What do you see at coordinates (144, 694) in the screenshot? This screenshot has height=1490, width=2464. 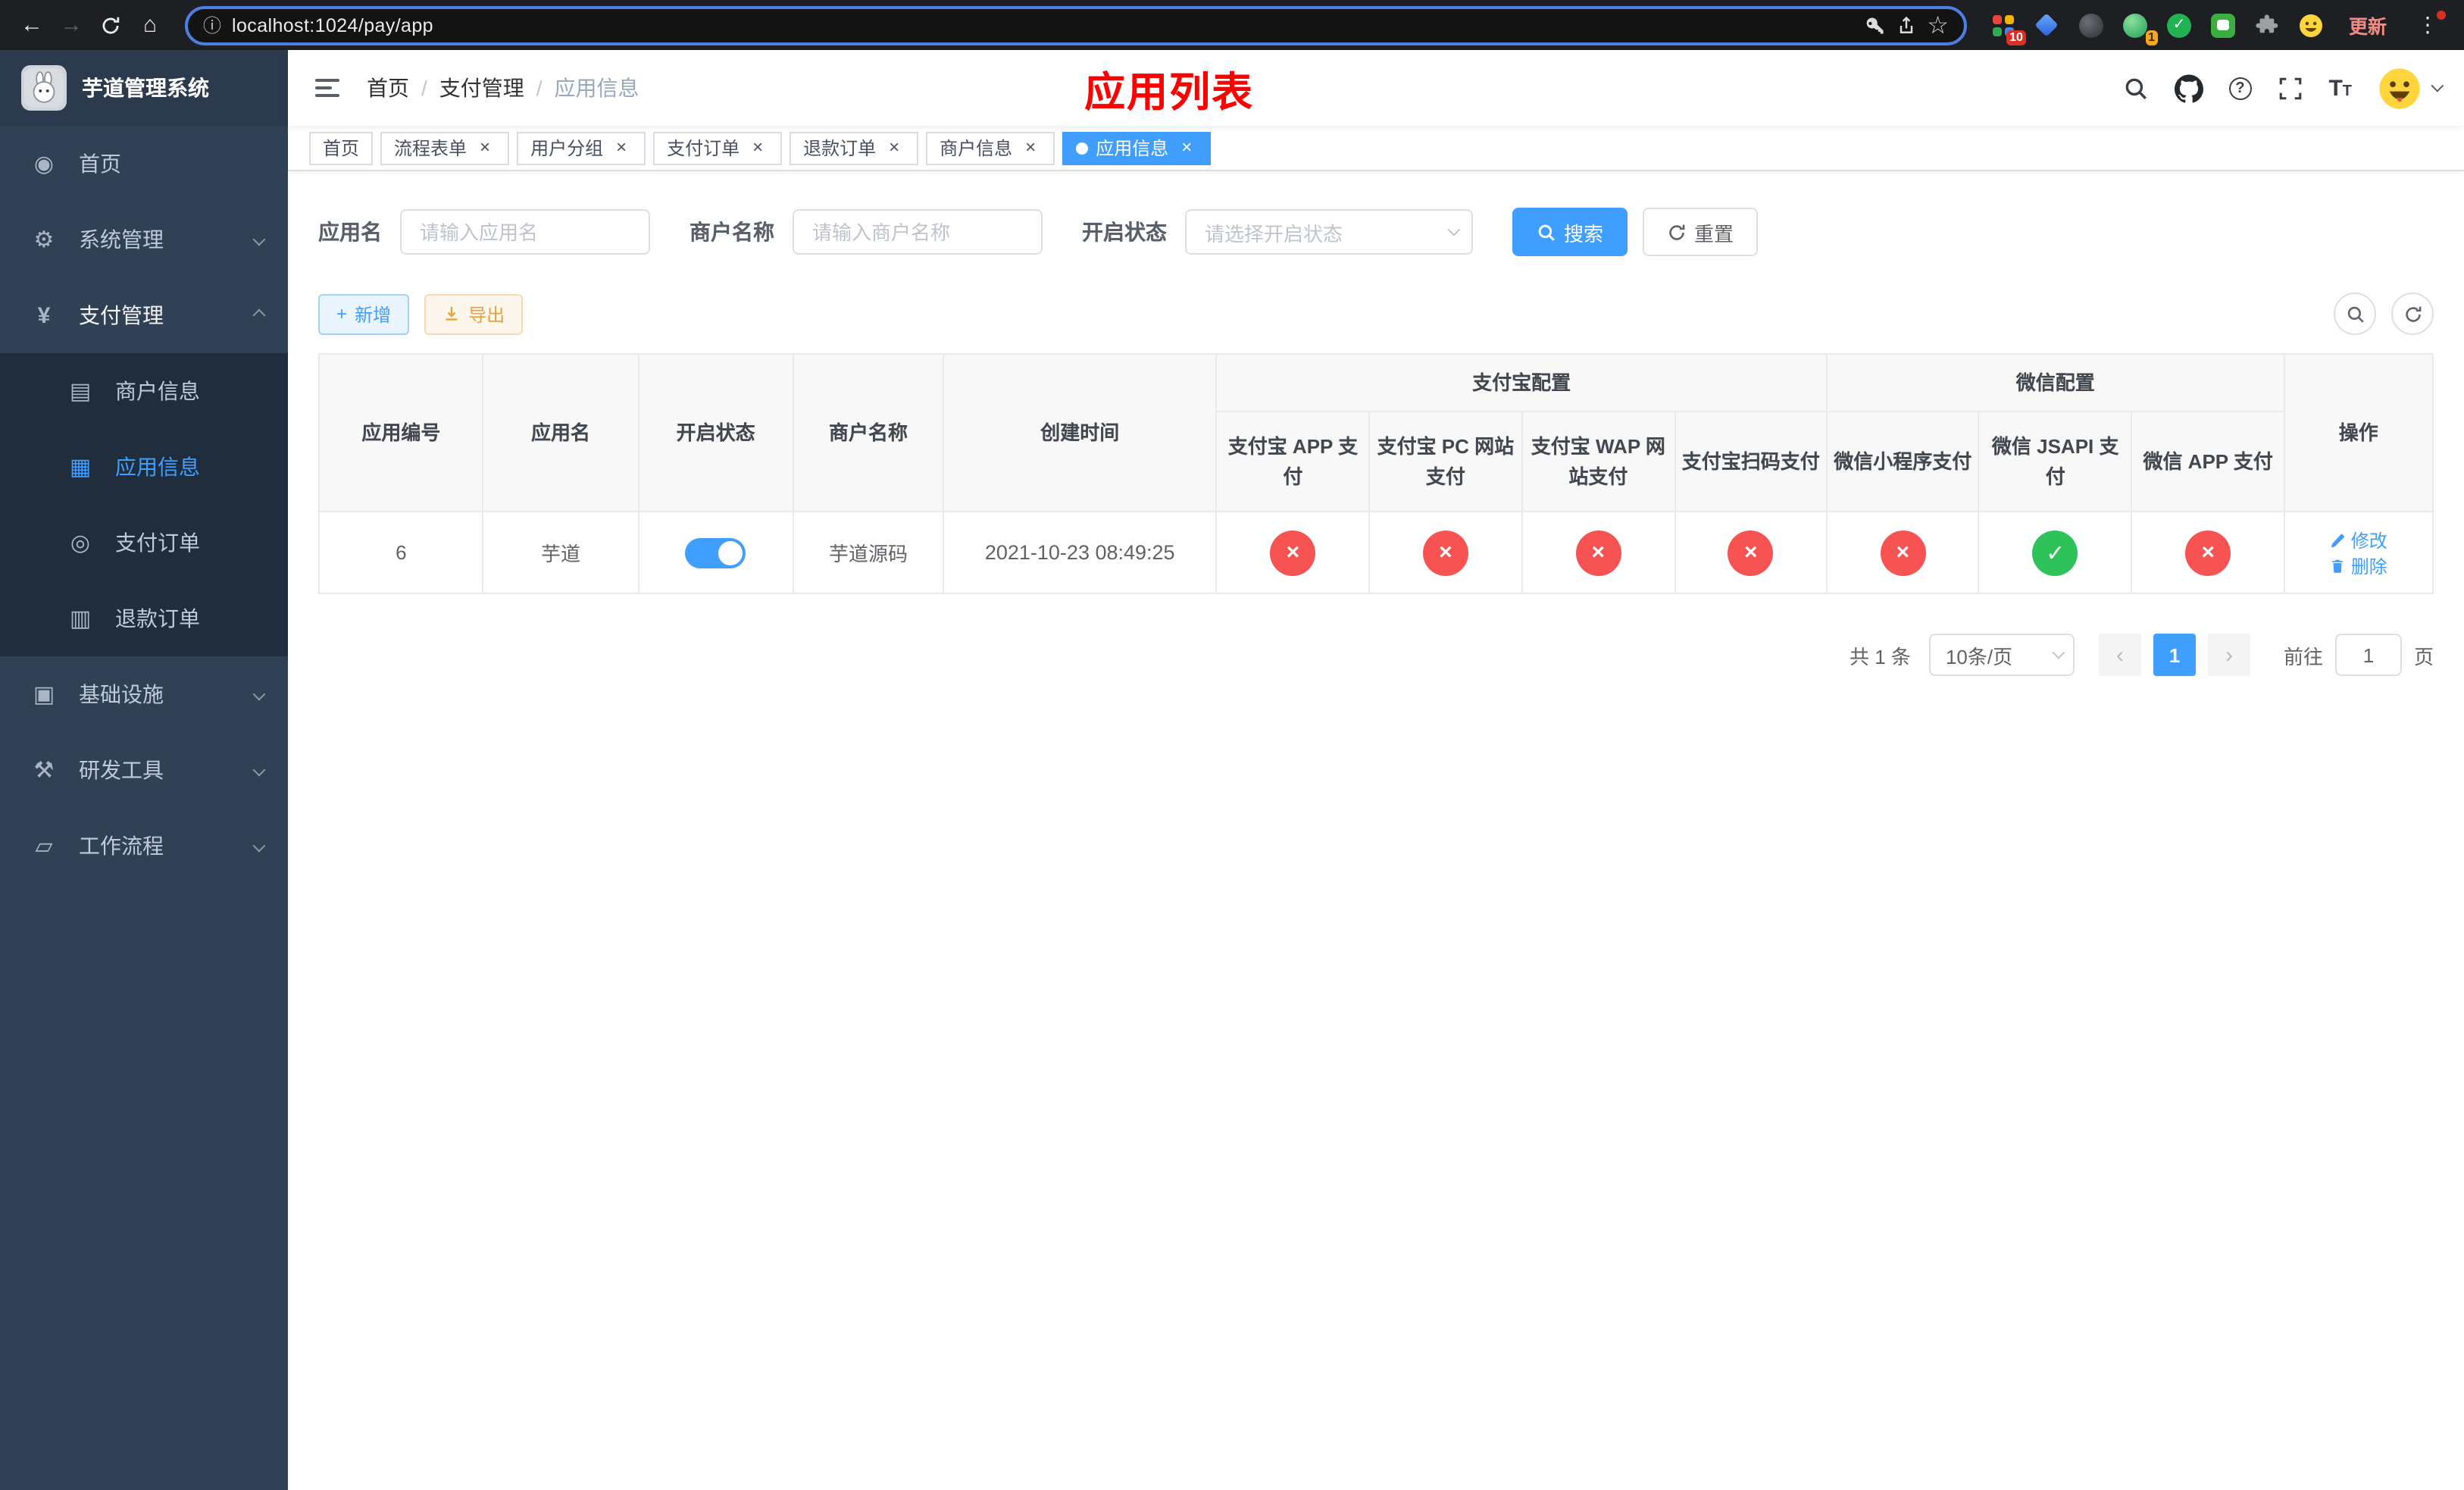 I see `sidebar-item-infrastructure: ▣ 基础设施` at bounding box center [144, 694].